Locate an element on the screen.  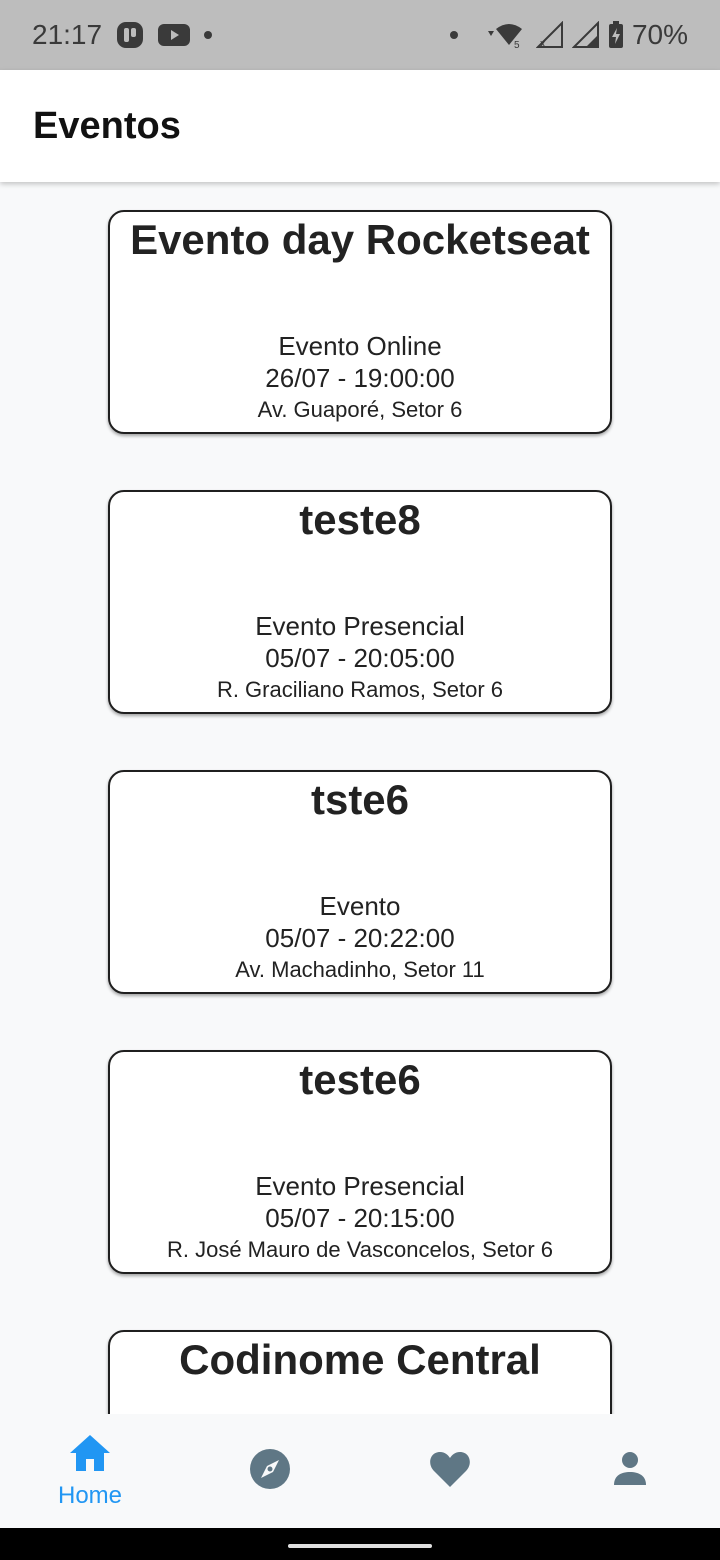
event-title: Evento day Rocketseat is located at coordinates (360, 239).